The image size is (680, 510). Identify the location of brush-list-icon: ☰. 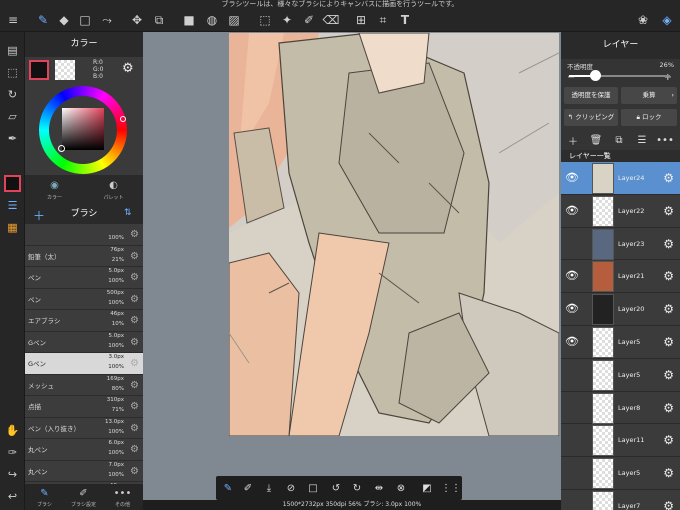
(12, 205).